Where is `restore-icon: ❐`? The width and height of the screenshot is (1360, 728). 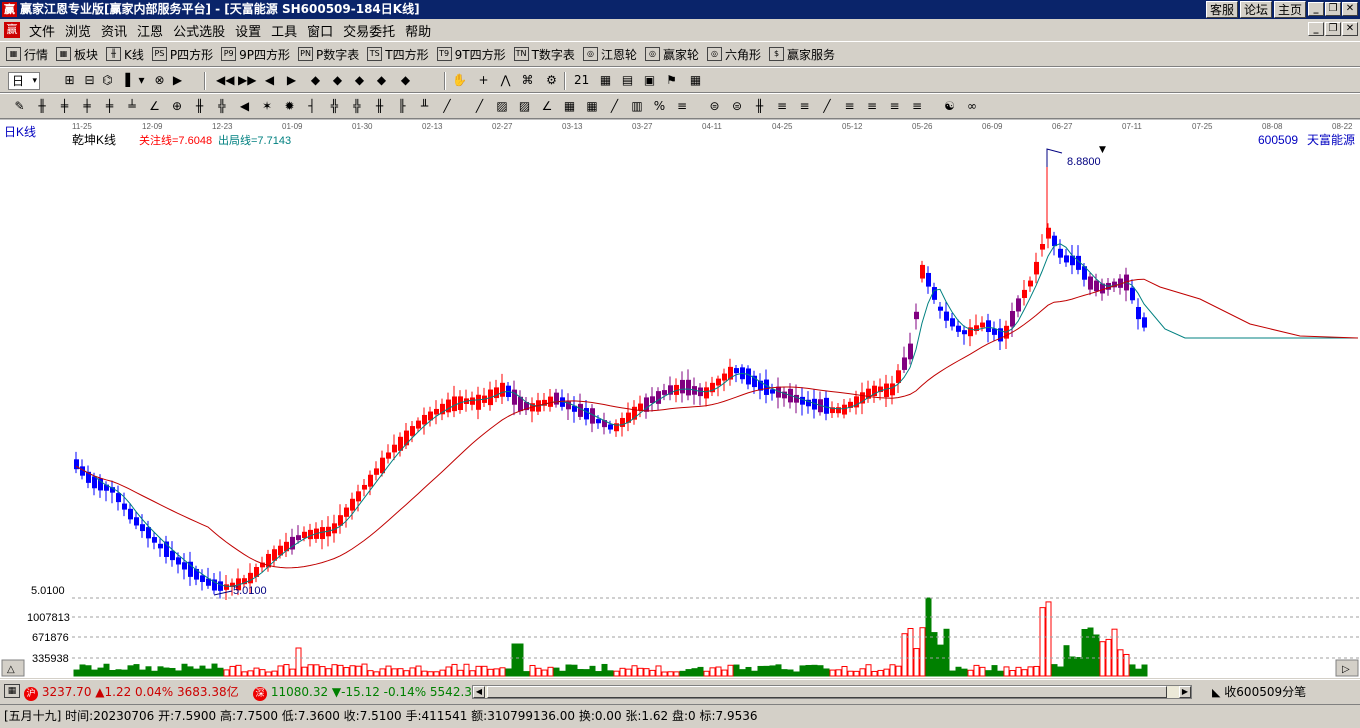 restore-icon: ❐ is located at coordinates (1333, 9).